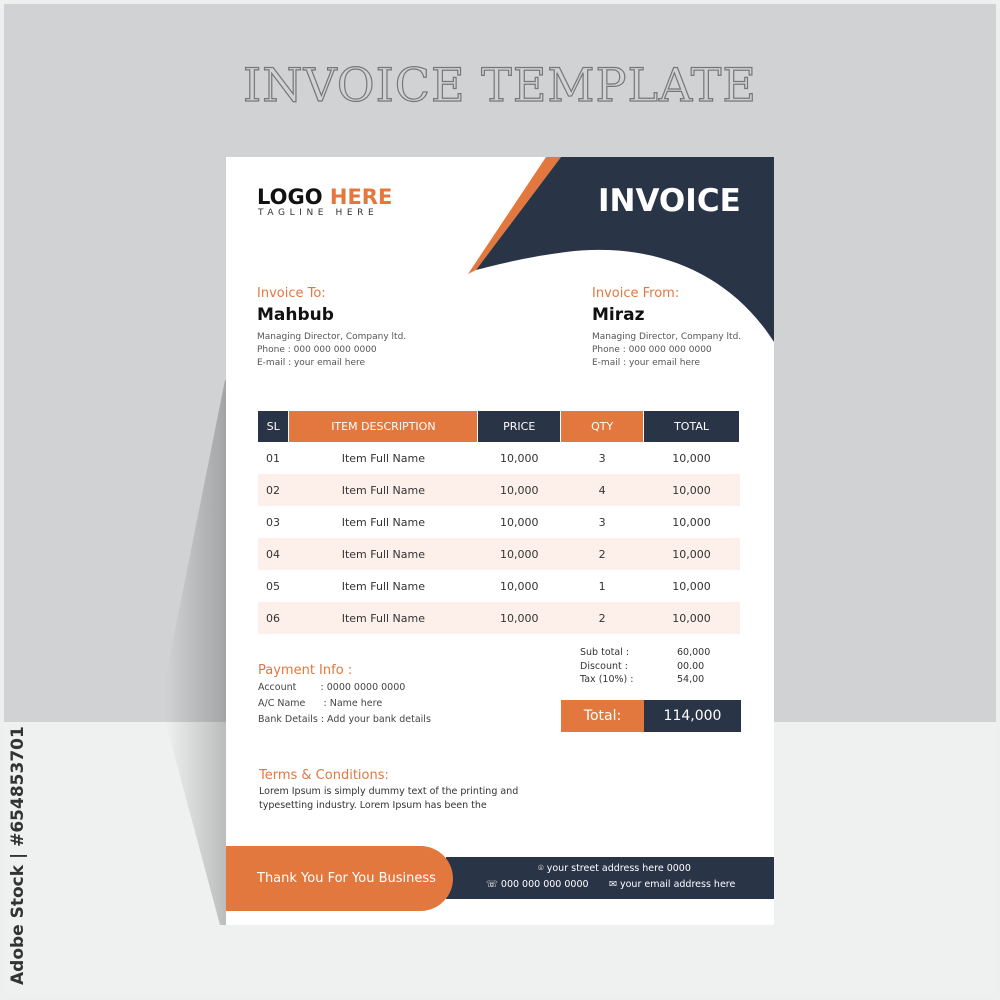  What do you see at coordinates (636, 293) in the screenshot?
I see `from-label: Invoice From:` at bounding box center [636, 293].